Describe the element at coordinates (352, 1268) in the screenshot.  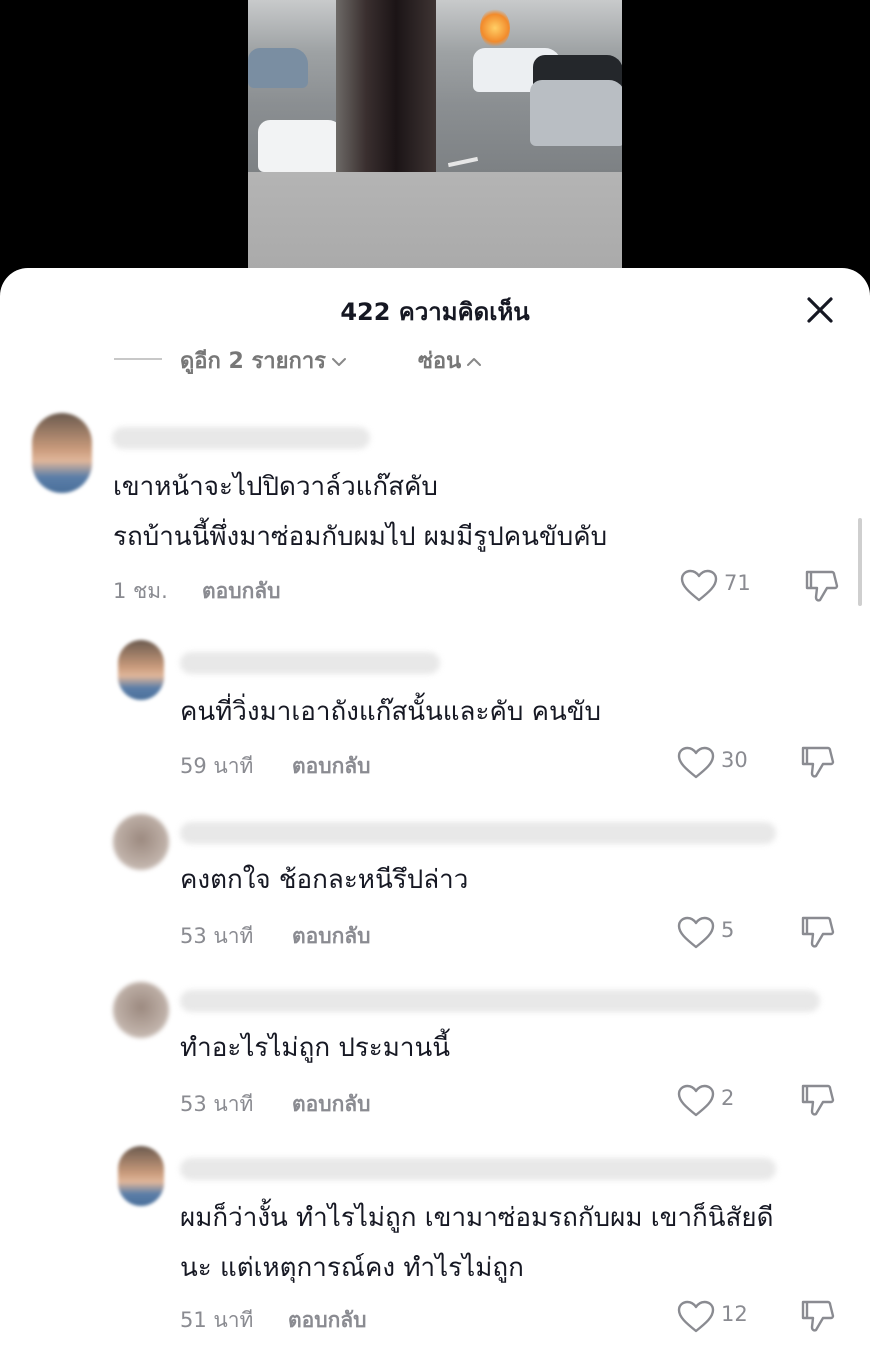
I see `comment-text: นะ แต่เหตุการณ์คง ทำไรไม่ถูก` at that location.